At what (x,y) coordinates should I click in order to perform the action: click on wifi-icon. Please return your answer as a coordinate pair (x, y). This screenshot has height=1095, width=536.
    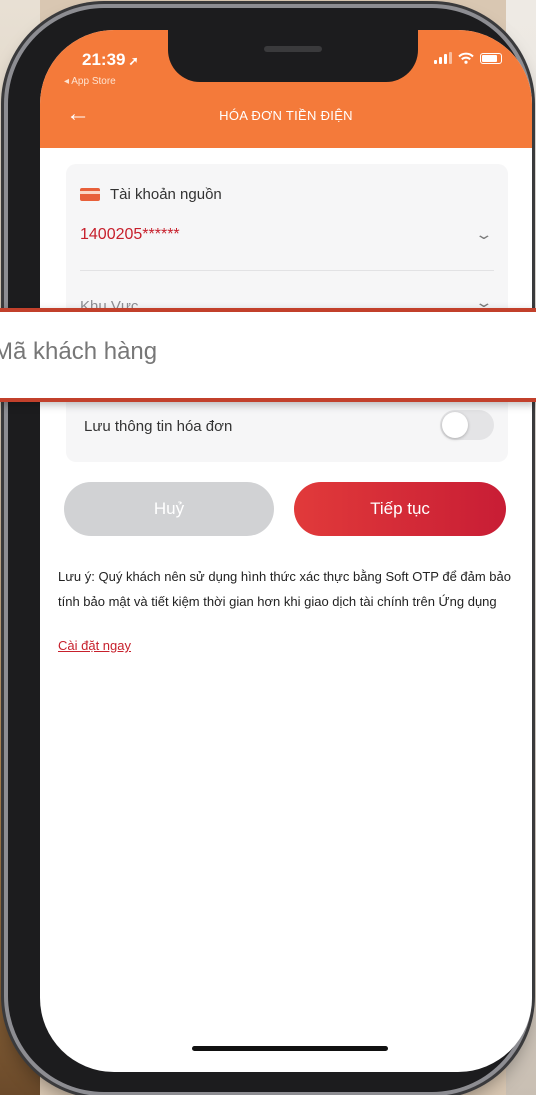
    Looking at the image, I should click on (466, 58).